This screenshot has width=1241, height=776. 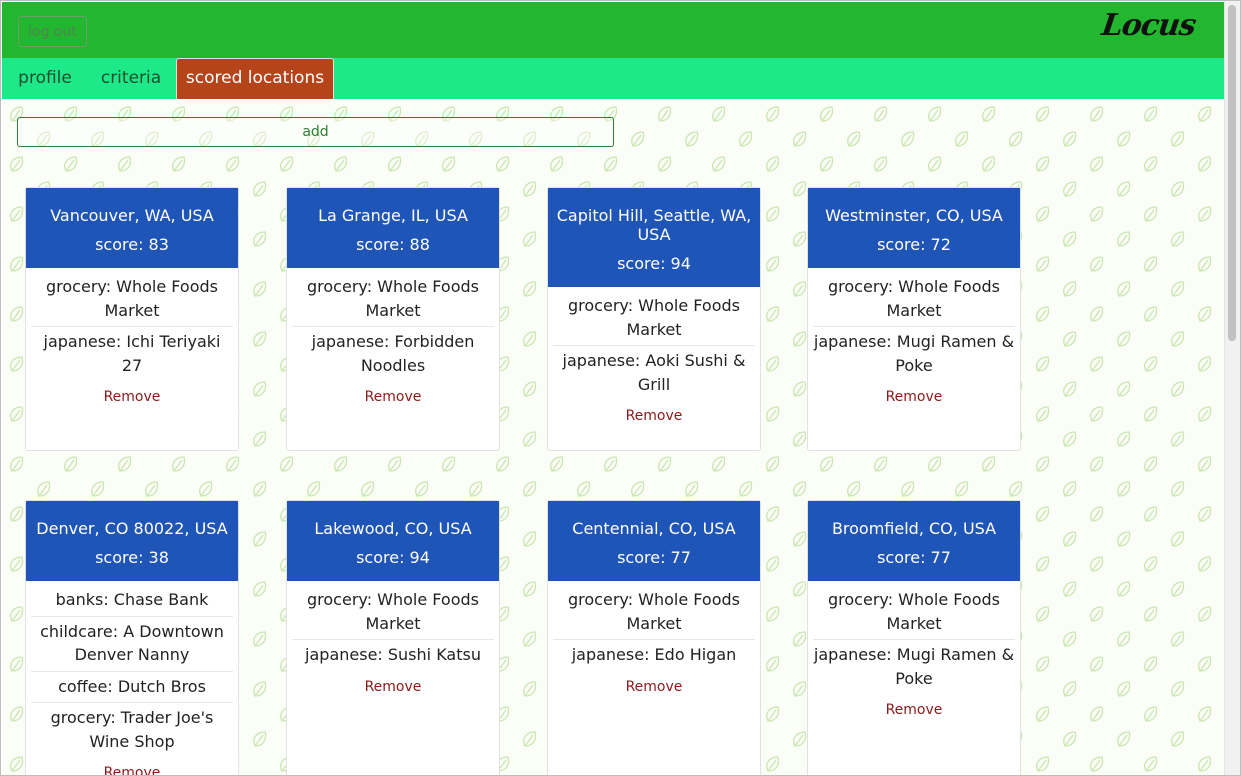 I want to click on amenity-item: childcare: A Downtown Denver Nanny, so click(x=132, y=644).